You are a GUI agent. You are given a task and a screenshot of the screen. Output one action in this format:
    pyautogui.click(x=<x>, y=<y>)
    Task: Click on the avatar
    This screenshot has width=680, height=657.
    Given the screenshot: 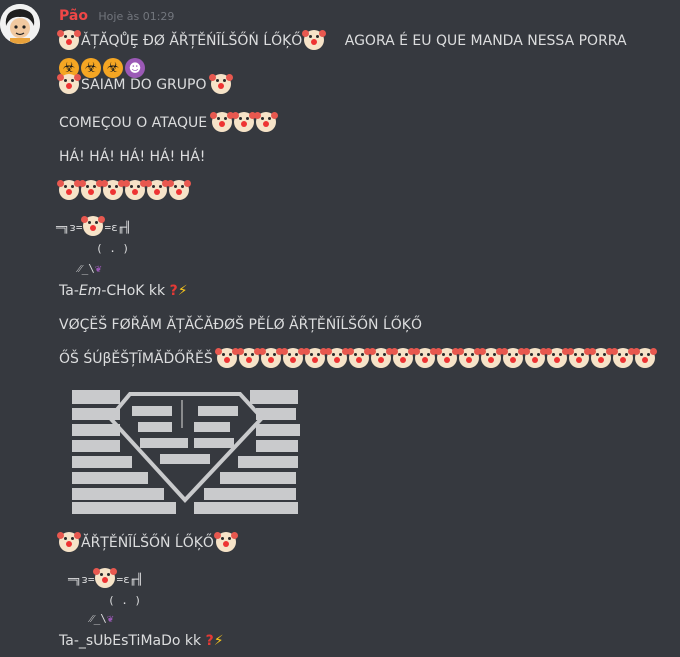 What is the action you would take?
    pyautogui.click(x=20, y=24)
    